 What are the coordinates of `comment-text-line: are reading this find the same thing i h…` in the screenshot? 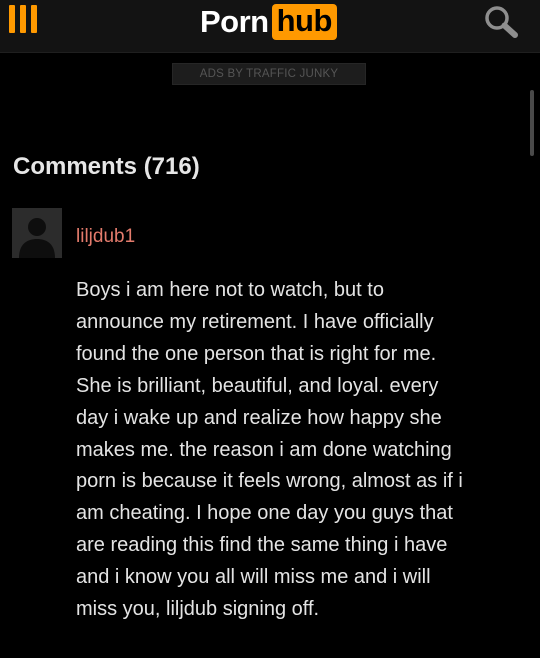 It's located at (262, 545).